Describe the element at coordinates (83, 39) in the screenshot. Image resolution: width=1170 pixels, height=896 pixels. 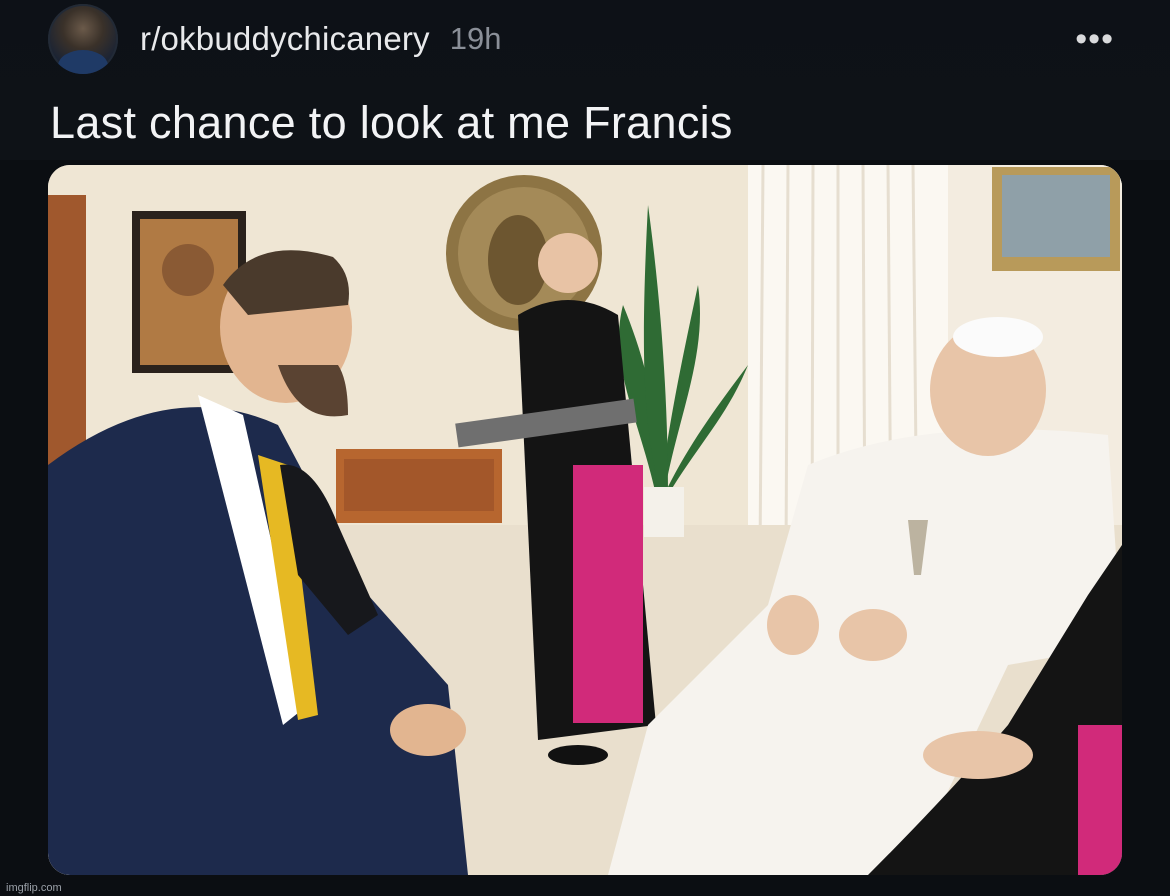
I see `subreddit-avatar` at that location.